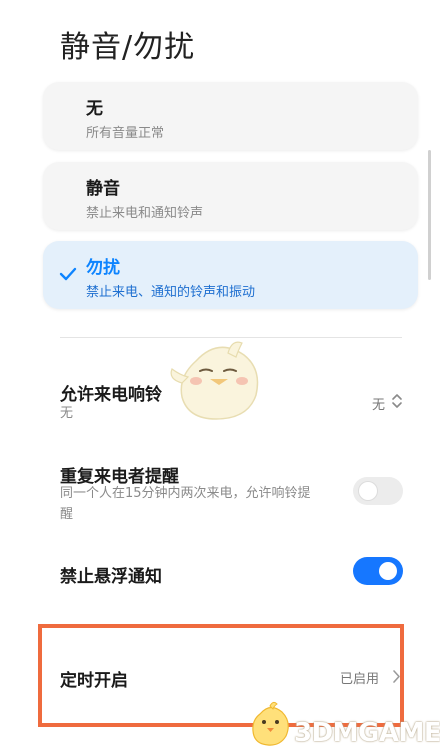  What do you see at coordinates (378, 571) in the screenshot?
I see `block-floating-toggle` at bounding box center [378, 571].